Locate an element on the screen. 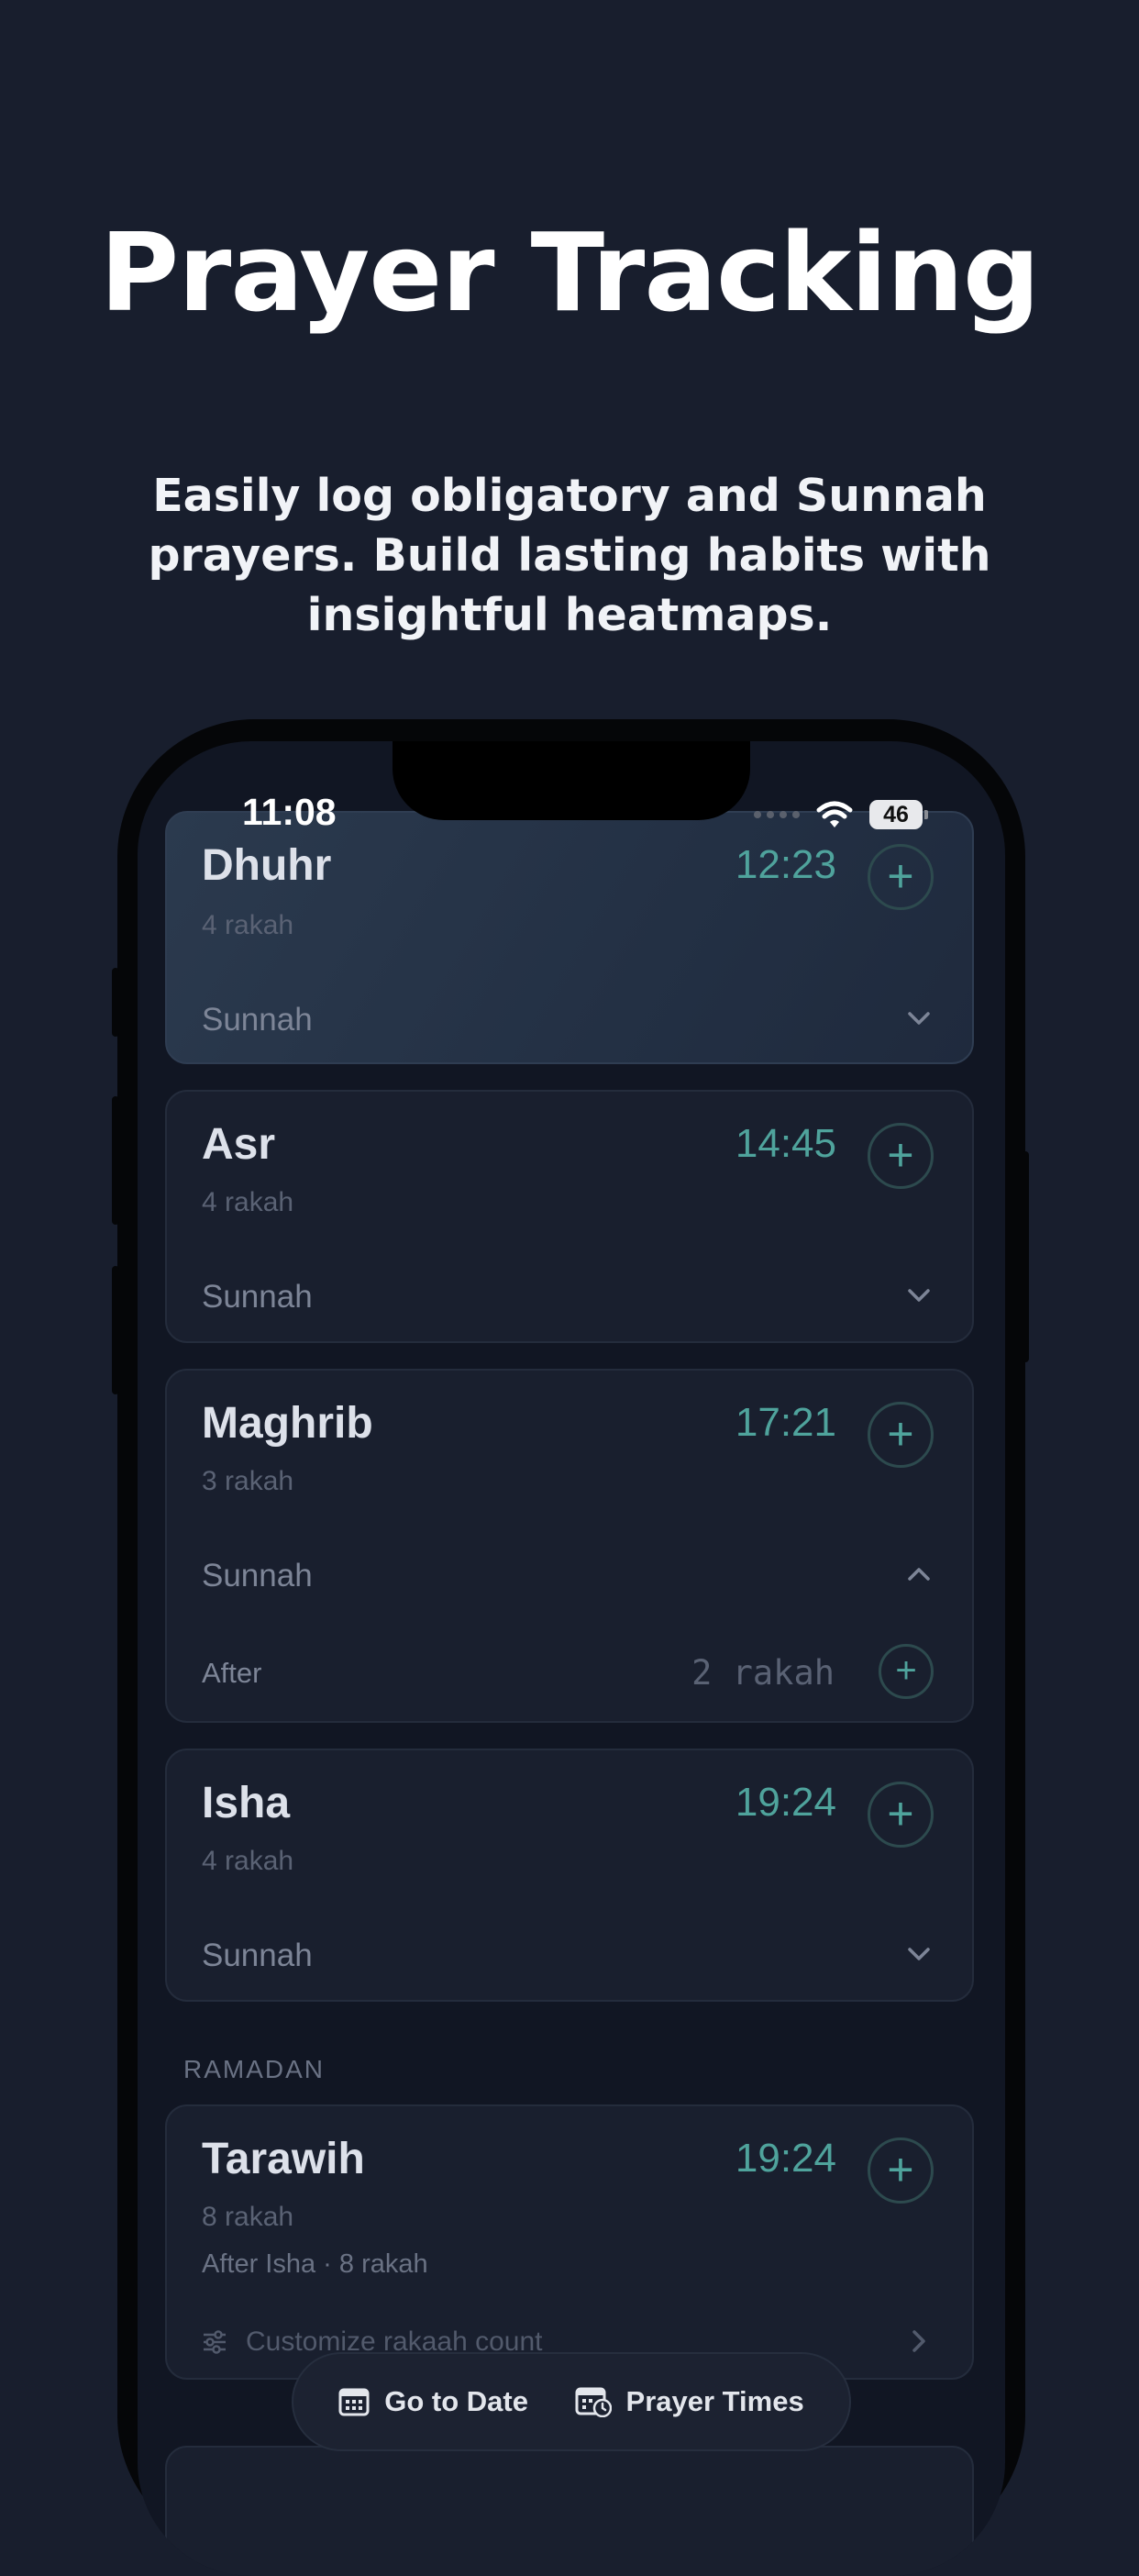 This screenshot has height=2576, width=1139. prayer-time: 12:23 is located at coordinates (785, 864).